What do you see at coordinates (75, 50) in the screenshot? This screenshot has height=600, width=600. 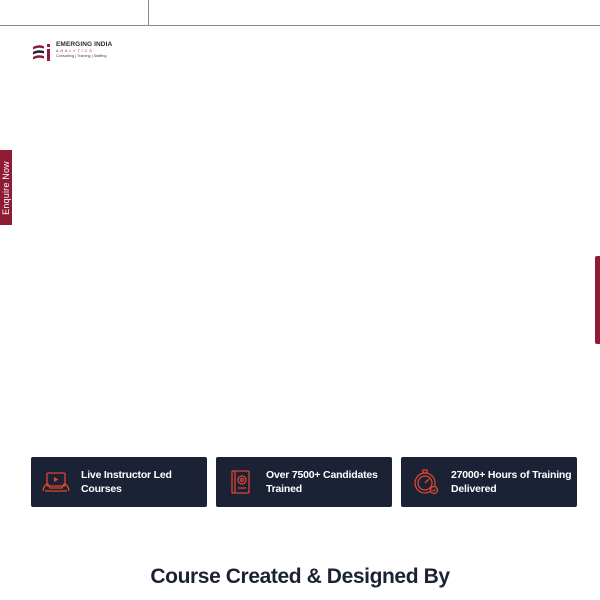 I see `brand-sub: ANALYTICS` at bounding box center [75, 50].